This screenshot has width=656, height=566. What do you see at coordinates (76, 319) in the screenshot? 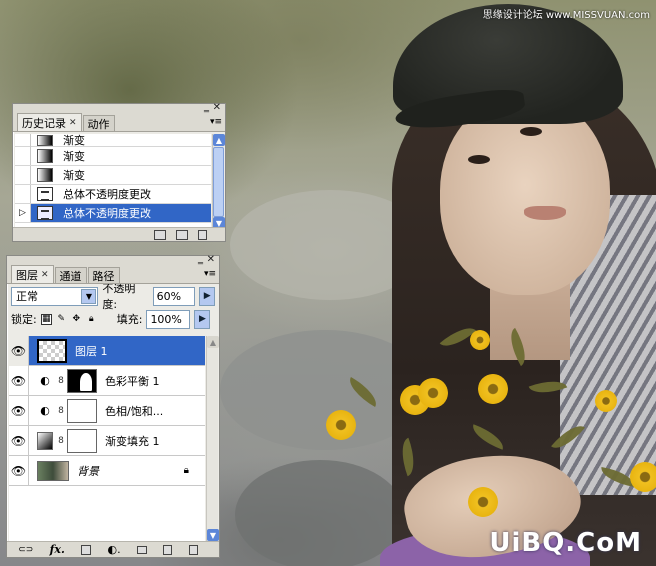
I see `lock-position-icon: ✥` at bounding box center [76, 319].